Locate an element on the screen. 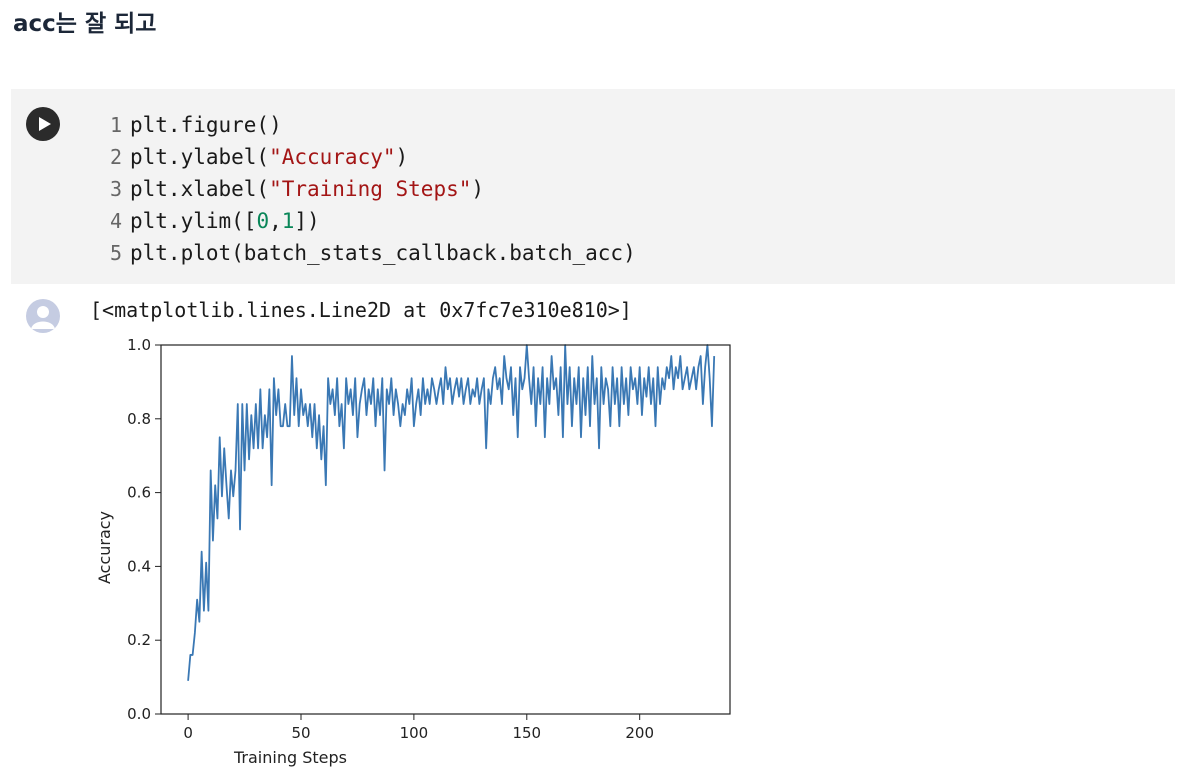  code-token: plt.plot(batch_stats_callback.batch_acc) is located at coordinates (383, 253).